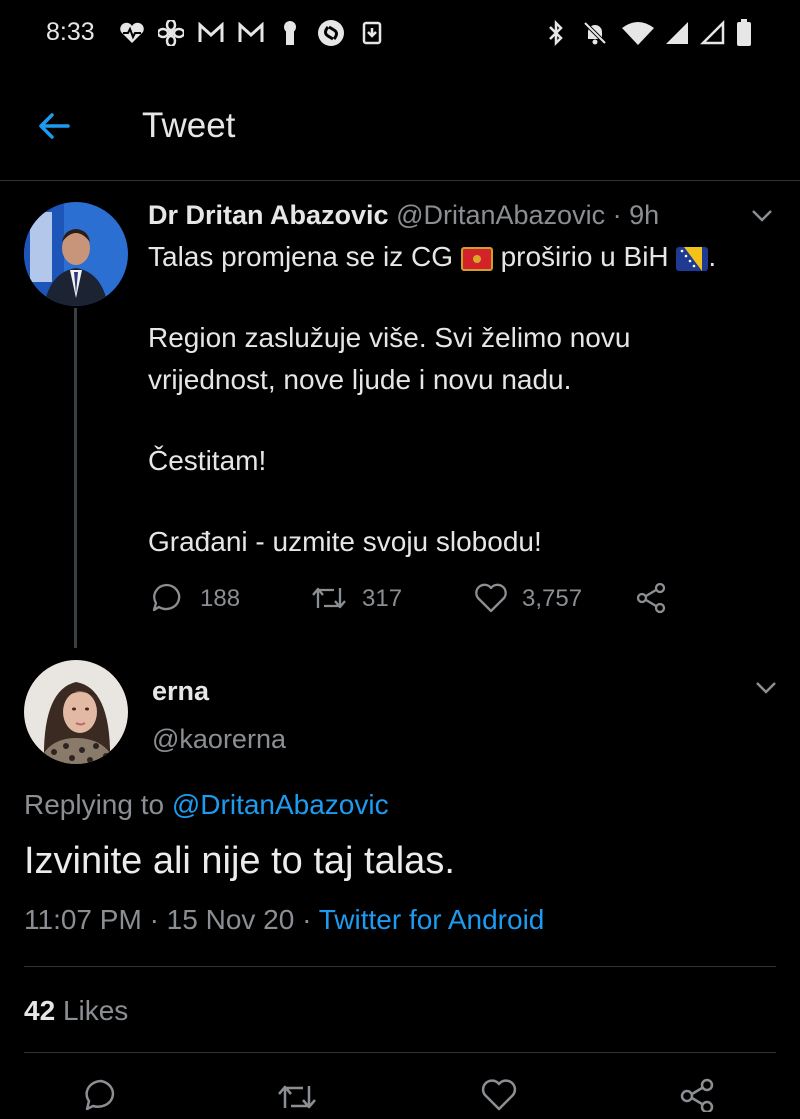  Describe the element at coordinates (712, 256) in the screenshot. I see `tweet-text-part: .` at that location.